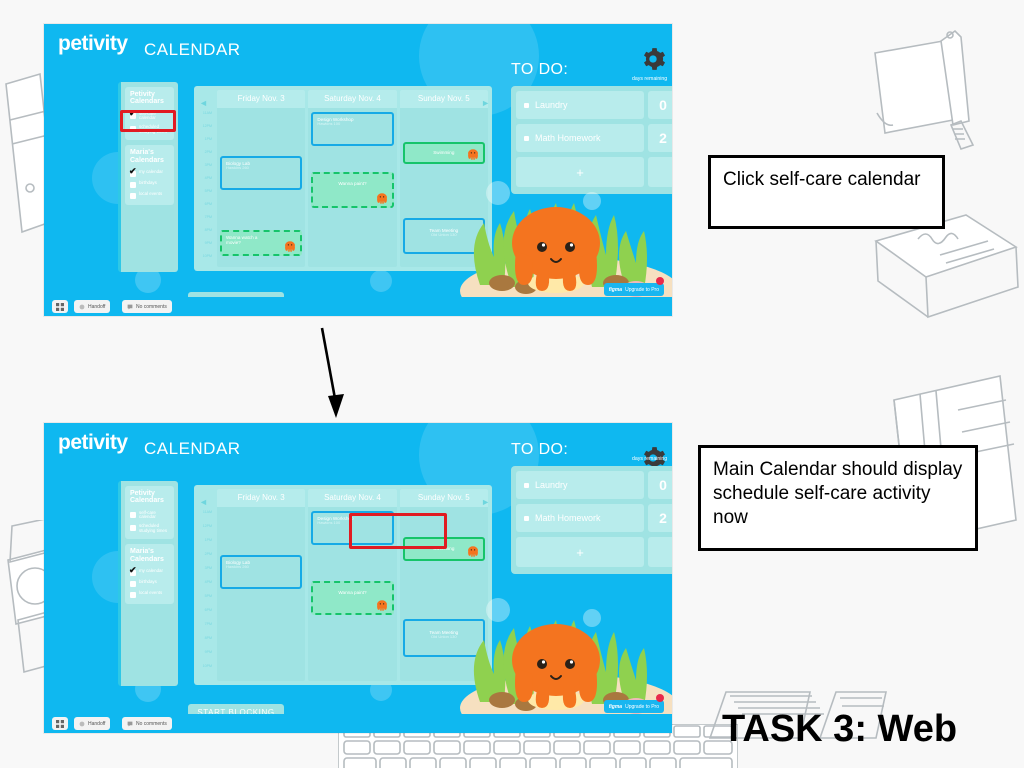  Describe the element at coordinates (242, 240) in the screenshot. I see `event-title: Wanna watch a movie?` at that location.